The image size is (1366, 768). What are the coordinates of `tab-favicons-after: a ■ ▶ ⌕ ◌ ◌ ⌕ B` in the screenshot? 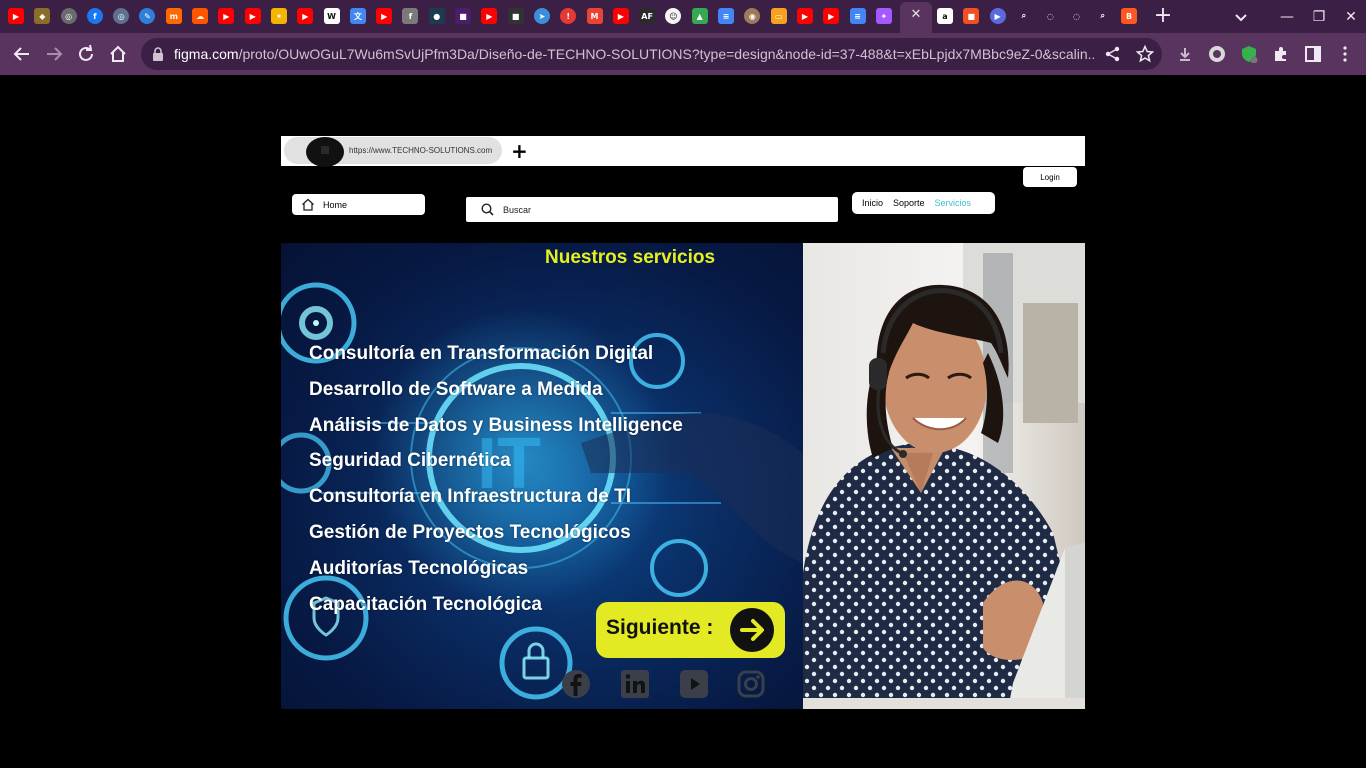 It's located at (1042, 16).